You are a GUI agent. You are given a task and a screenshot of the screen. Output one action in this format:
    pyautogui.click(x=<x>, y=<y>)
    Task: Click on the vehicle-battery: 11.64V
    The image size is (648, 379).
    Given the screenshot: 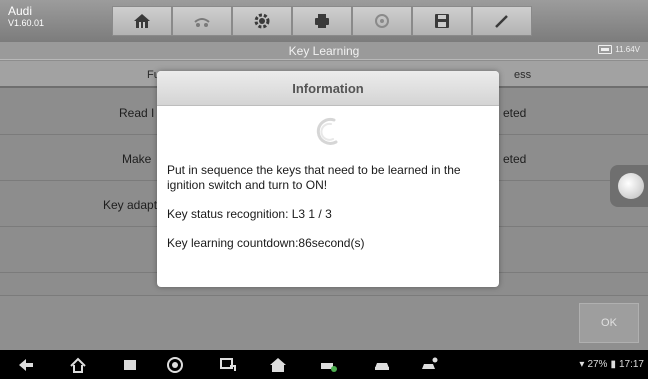 What is the action you would take?
    pyautogui.click(x=619, y=49)
    